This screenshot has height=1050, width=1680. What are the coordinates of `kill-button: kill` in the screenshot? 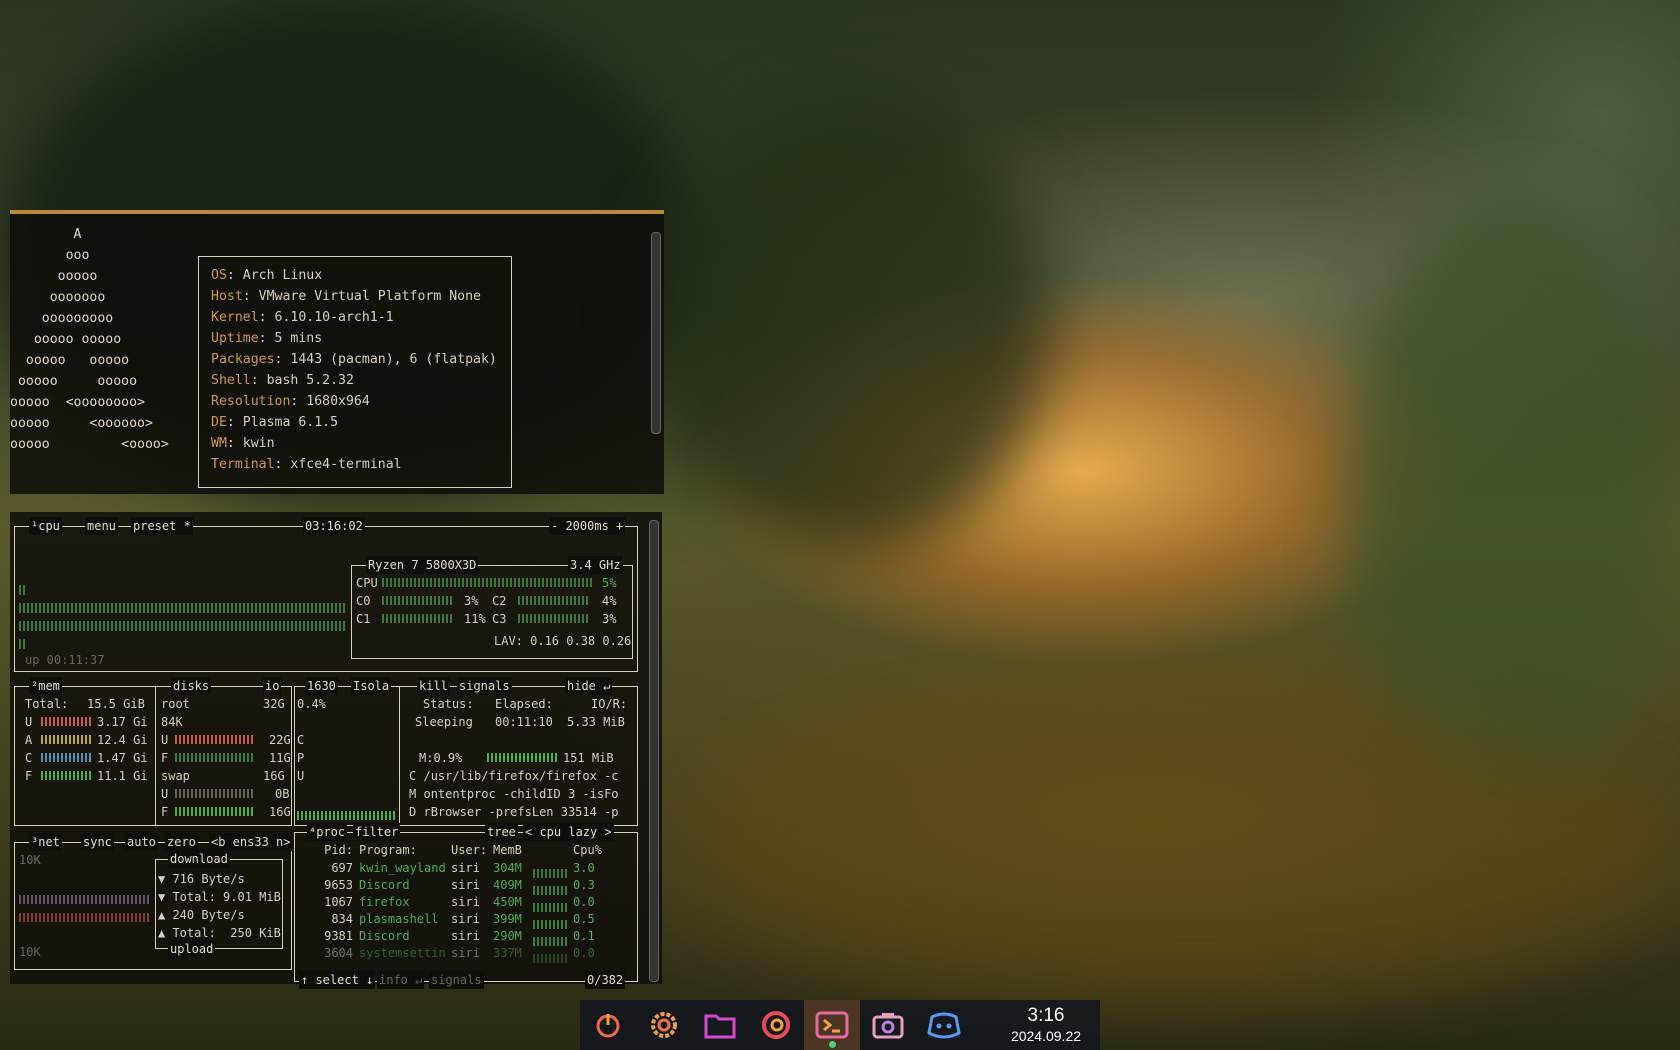 It's located at (433, 686).